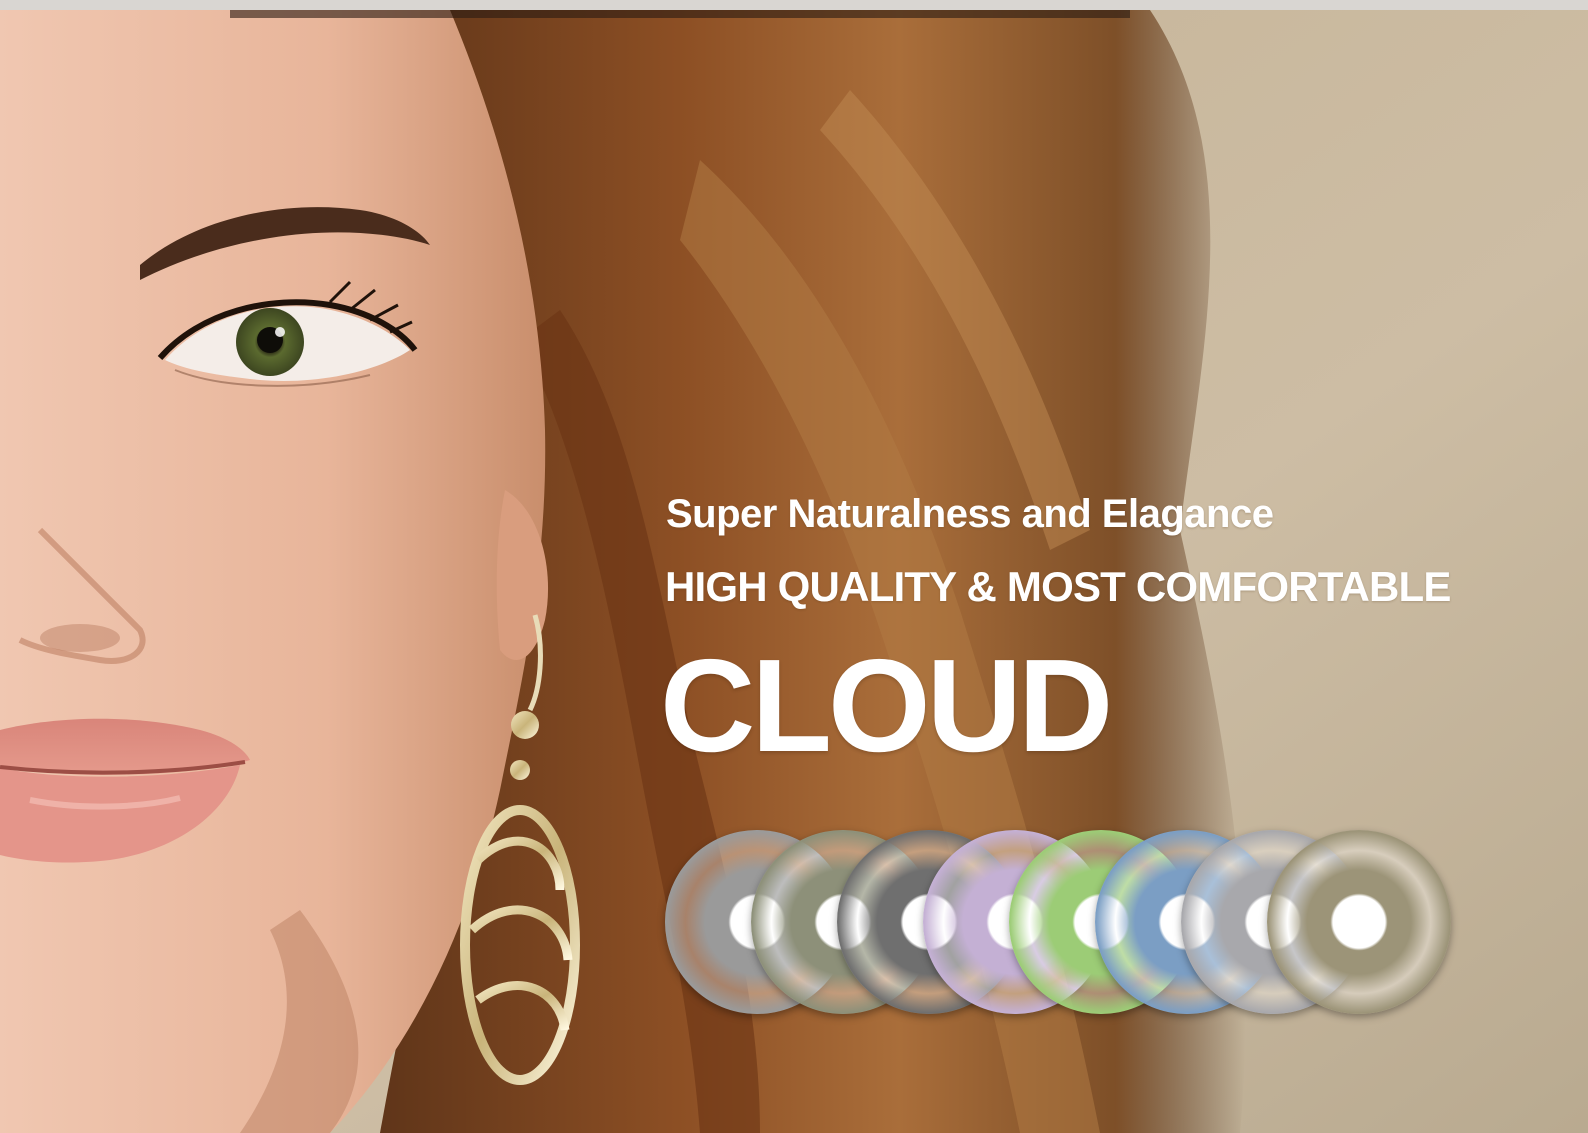  Describe the element at coordinates (1359, 922) in the screenshot. I see `contact-lens-hazel` at that location.